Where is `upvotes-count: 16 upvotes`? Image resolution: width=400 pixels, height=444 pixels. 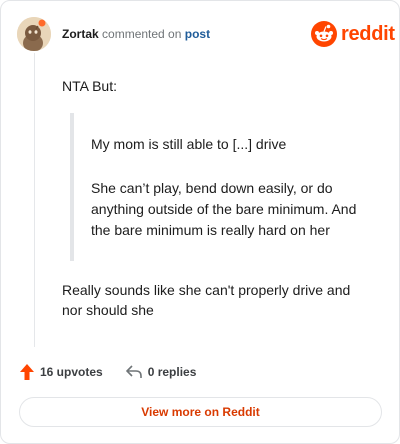 upvotes-count: 16 upvotes is located at coordinates (71, 372).